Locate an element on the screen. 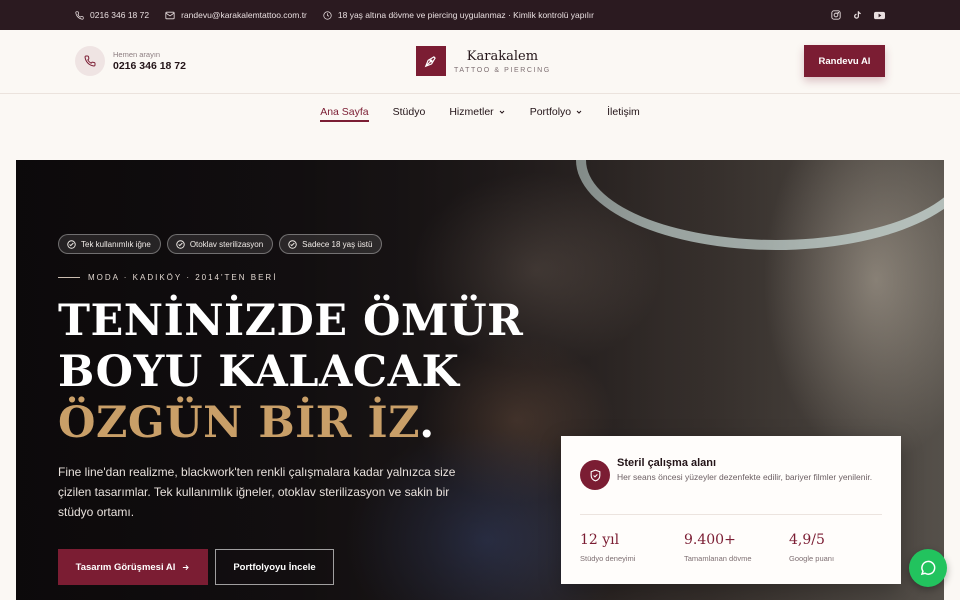  nav-item-contact: İletişim is located at coordinates (623, 112).